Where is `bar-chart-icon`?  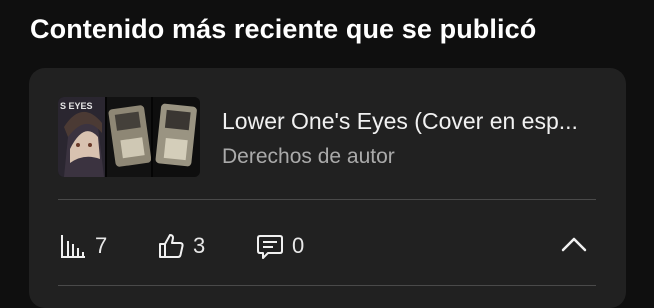
bar-chart-icon is located at coordinates (73, 246).